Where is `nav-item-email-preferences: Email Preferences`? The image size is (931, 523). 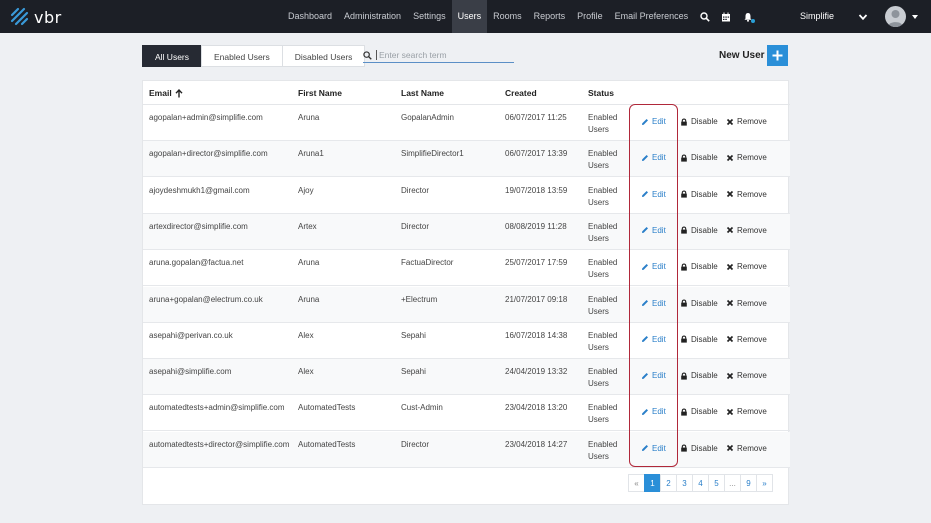 nav-item-email-preferences: Email Preferences is located at coordinates (652, 16).